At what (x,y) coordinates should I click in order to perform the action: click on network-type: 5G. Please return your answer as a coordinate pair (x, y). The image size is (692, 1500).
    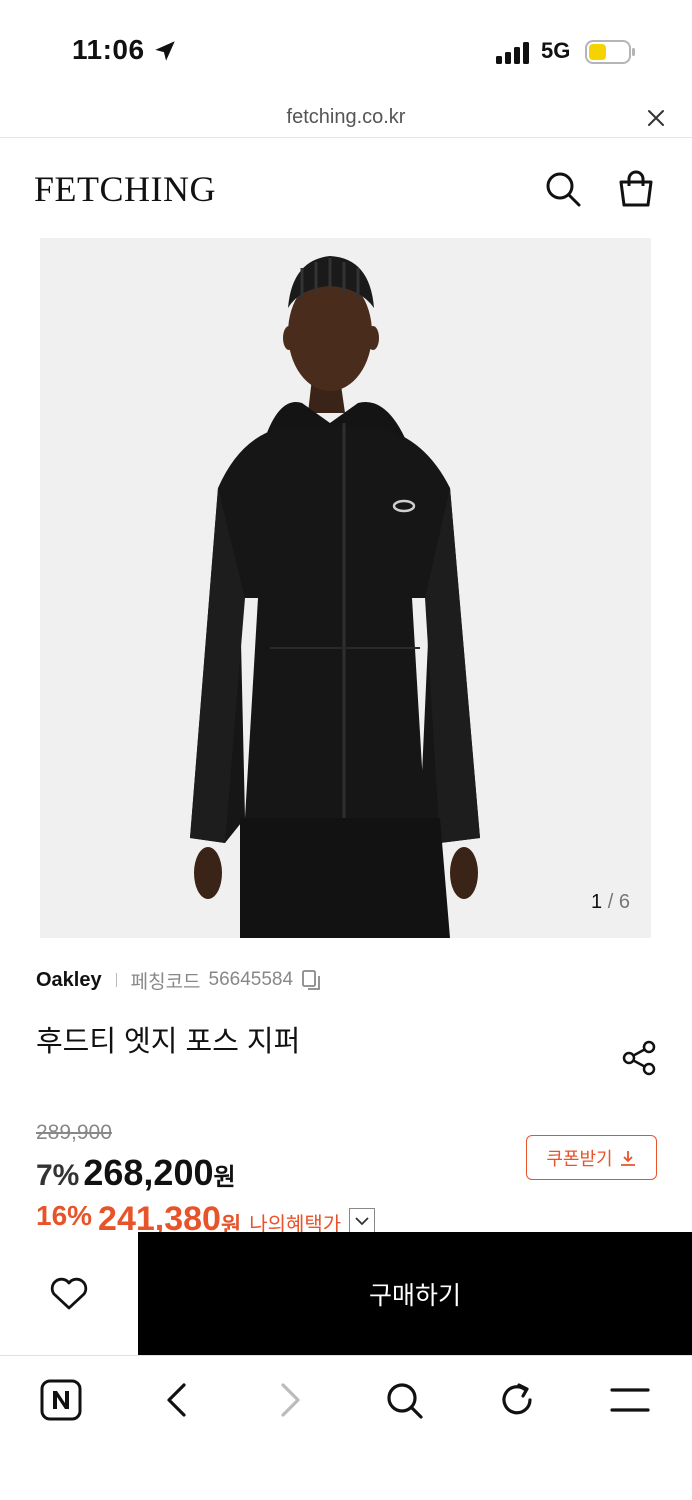
    Looking at the image, I should click on (556, 50).